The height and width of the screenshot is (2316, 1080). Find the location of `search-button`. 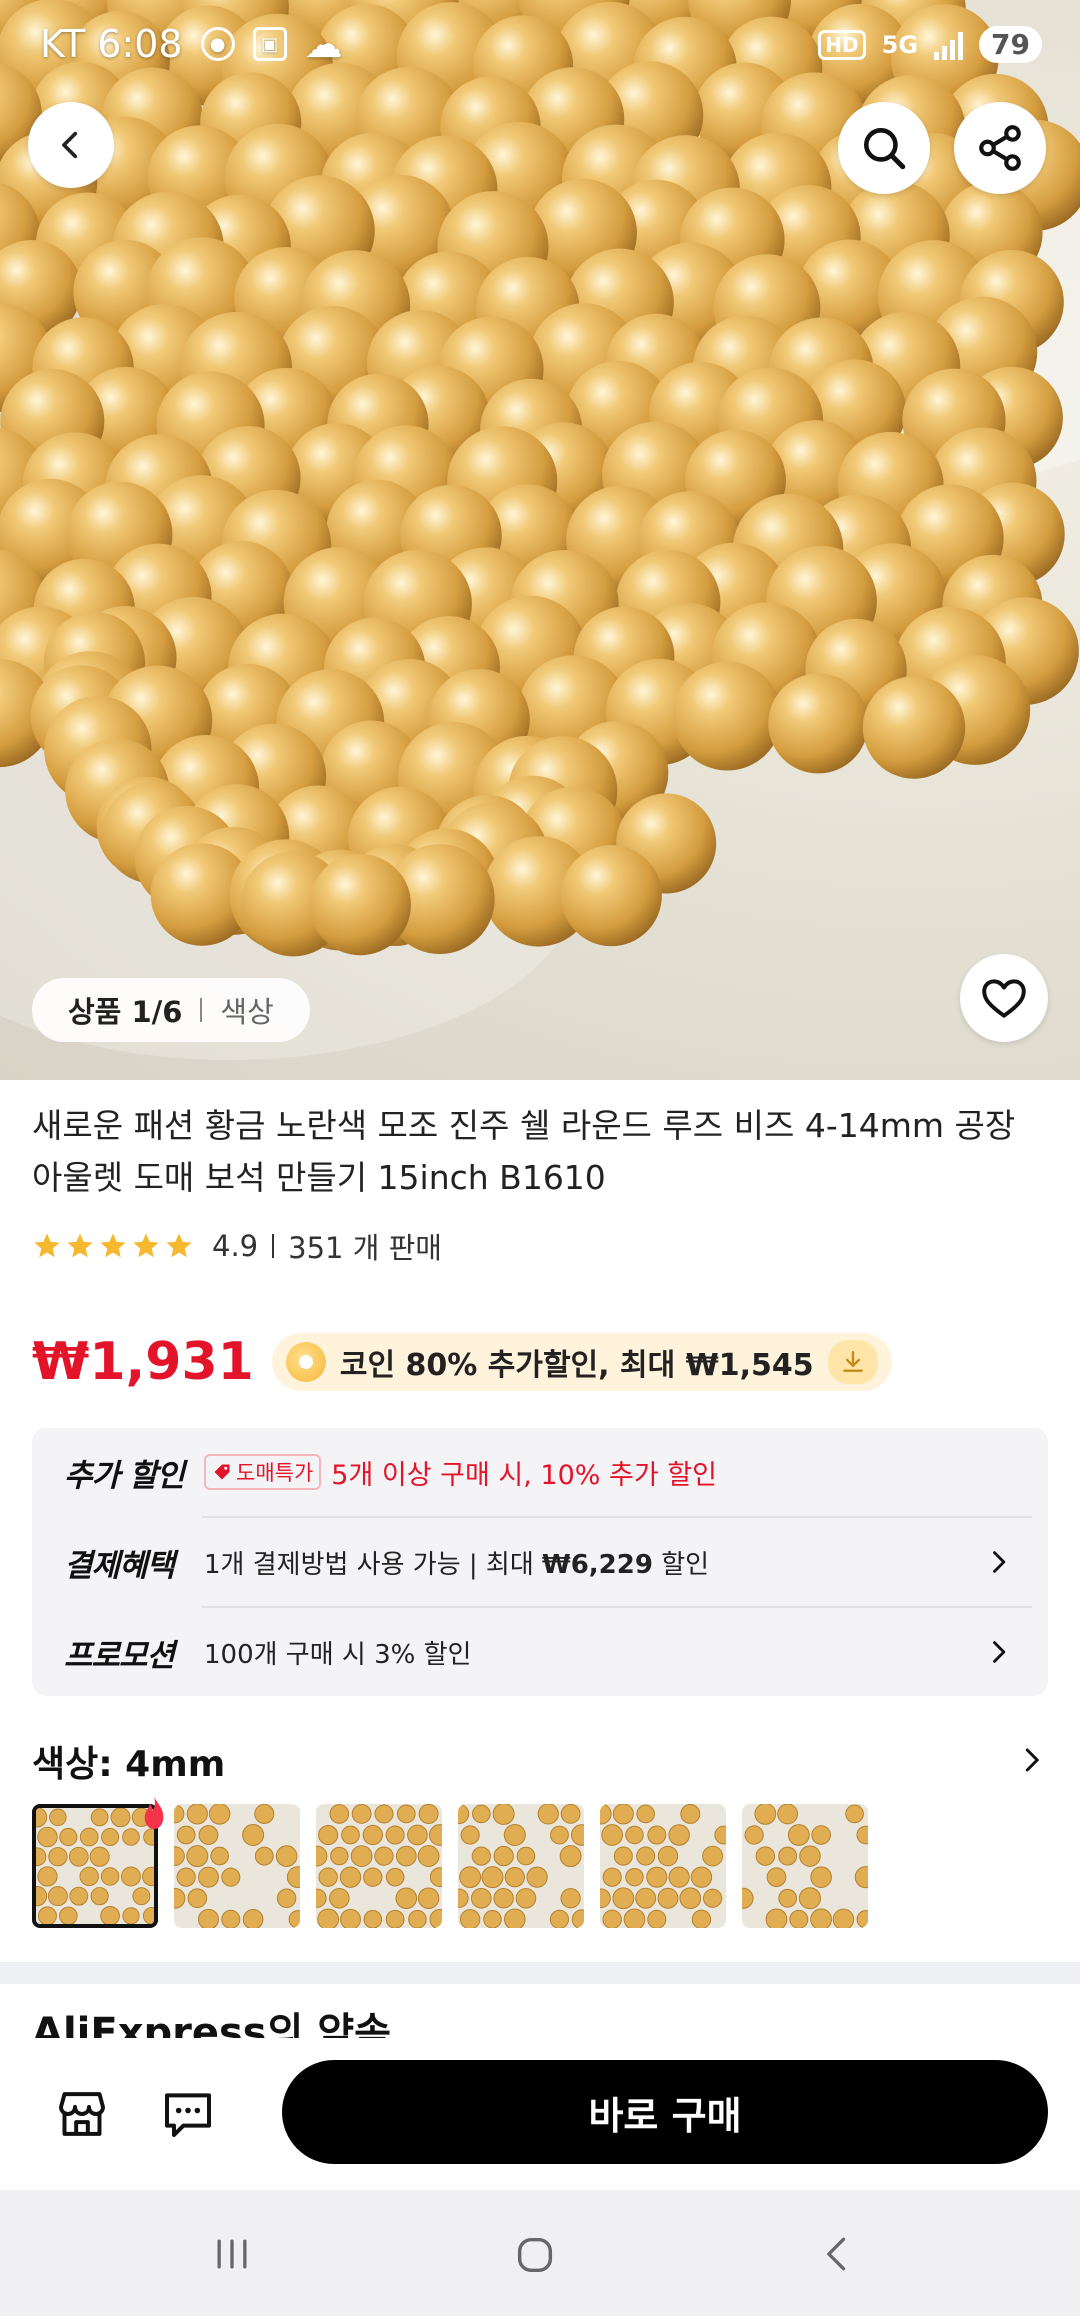

search-button is located at coordinates (884, 148).